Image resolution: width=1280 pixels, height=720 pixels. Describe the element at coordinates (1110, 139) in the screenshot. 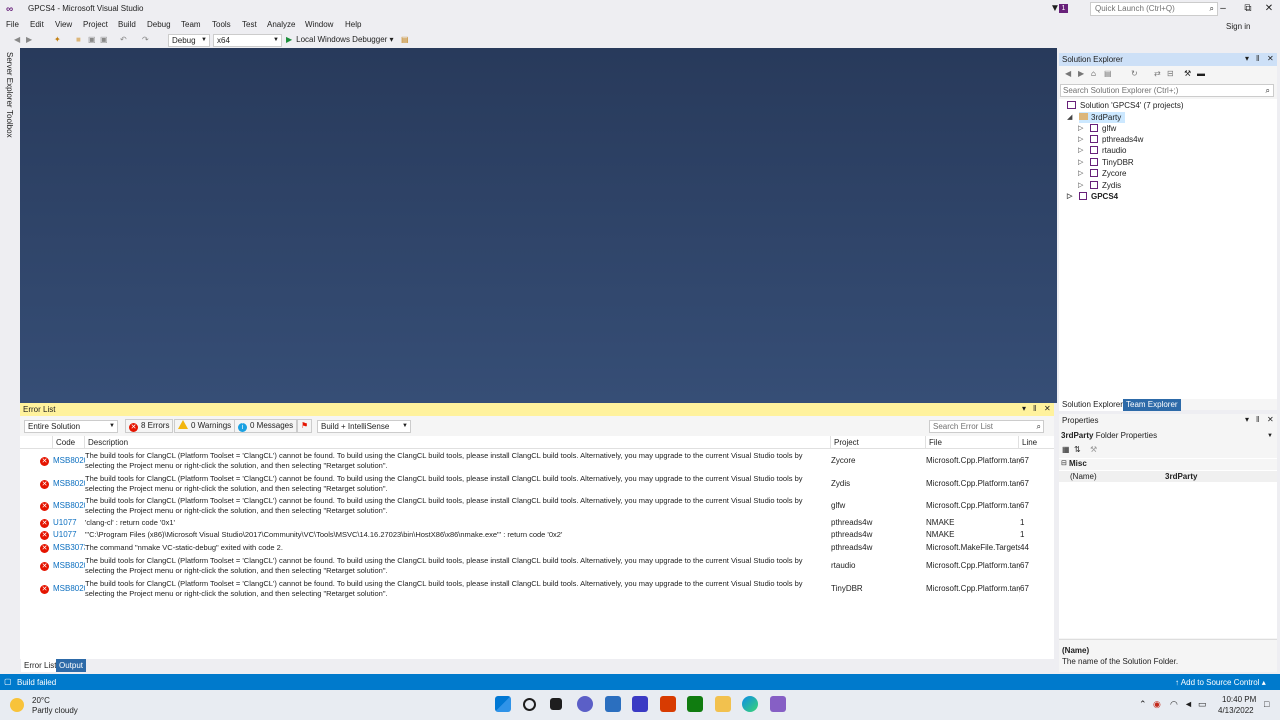

I see `project-node-pthreads4w: ▷ pthreads4w` at that location.